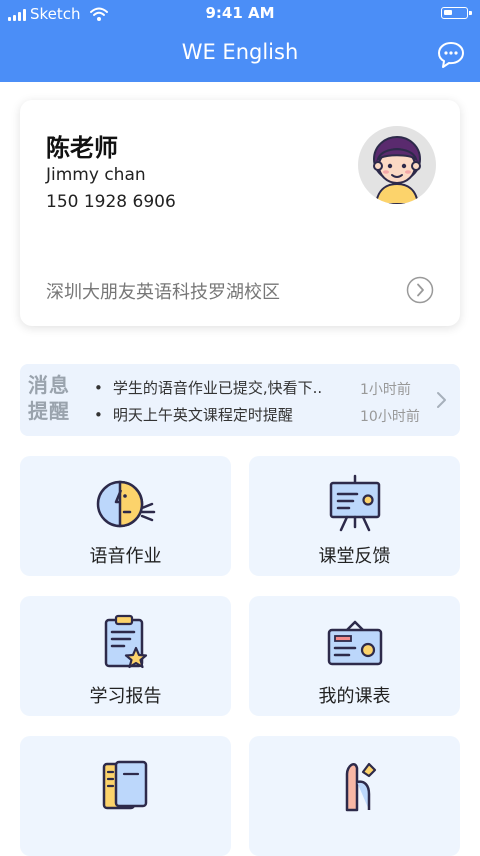  What do you see at coordinates (126, 641) in the screenshot?
I see `study-report-icon` at bounding box center [126, 641].